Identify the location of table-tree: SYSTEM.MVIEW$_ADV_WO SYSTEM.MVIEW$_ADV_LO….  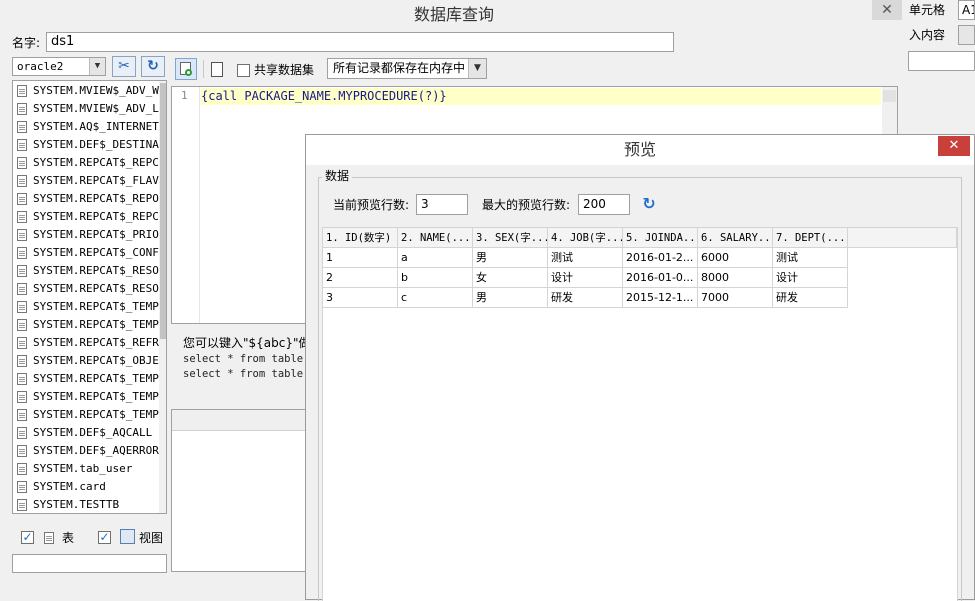
(89, 297).